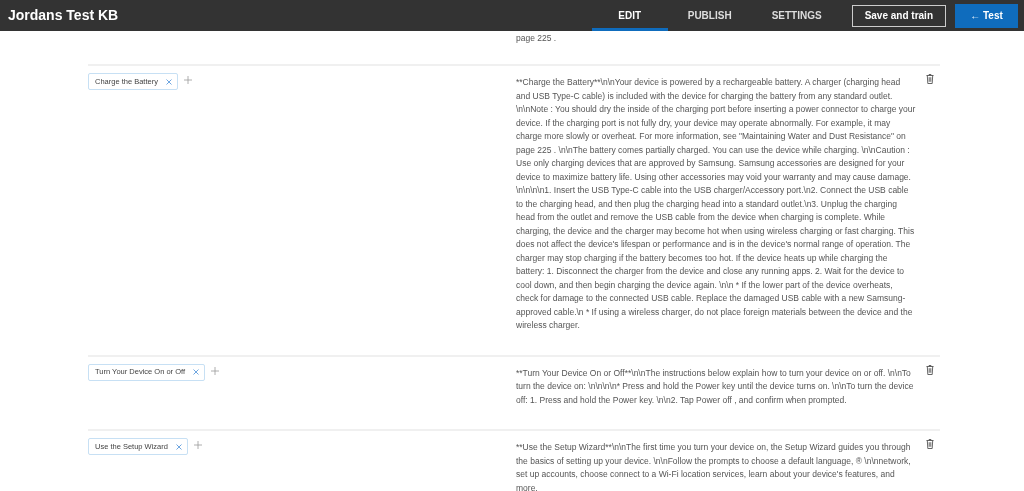 Image resolution: width=1024 pixels, height=491 pixels. Describe the element at coordinates (63, 15) in the screenshot. I see `app-title: Jordans Test KB` at that location.